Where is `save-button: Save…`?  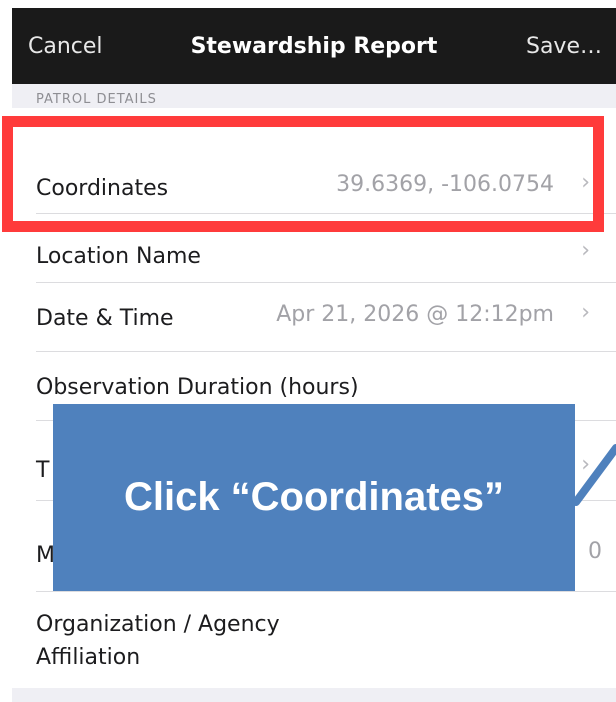 save-button: Save… is located at coordinates (564, 46).